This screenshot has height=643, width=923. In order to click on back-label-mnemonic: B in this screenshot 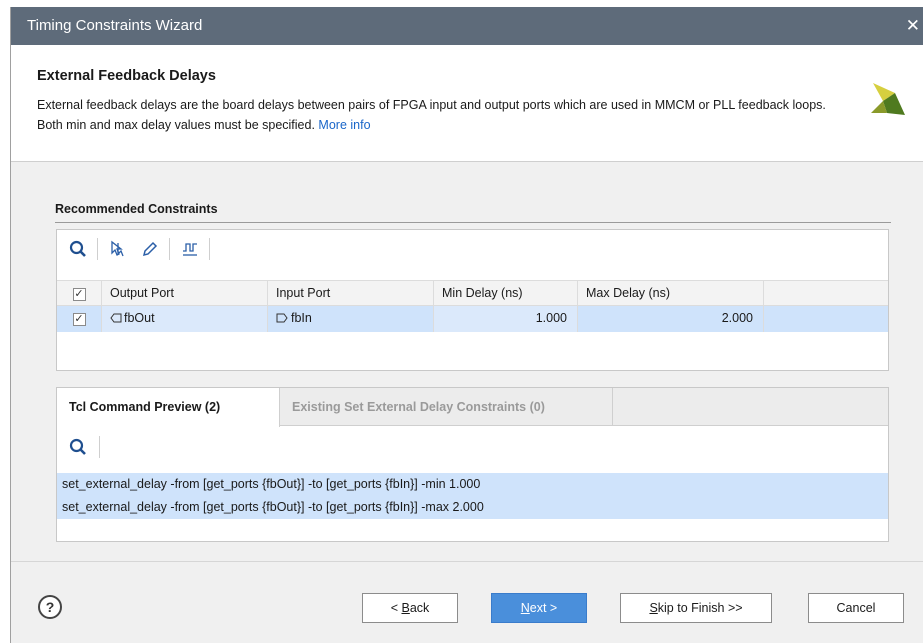, I will do `click(405, 608)`.